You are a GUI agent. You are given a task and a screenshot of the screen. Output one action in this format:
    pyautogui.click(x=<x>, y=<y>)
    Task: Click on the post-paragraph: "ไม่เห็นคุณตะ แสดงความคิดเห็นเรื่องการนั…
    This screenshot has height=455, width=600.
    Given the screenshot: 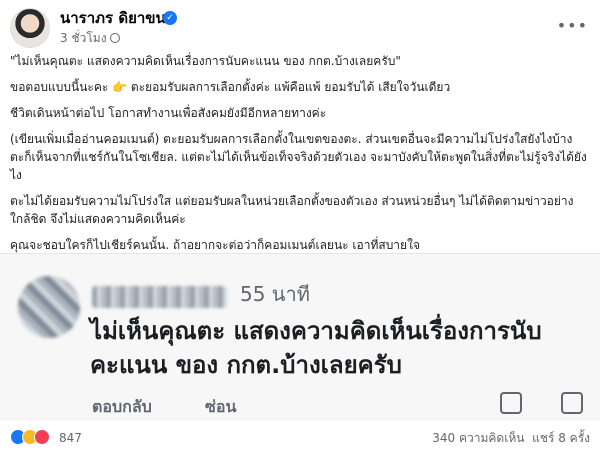 What is the action you would take?
    pyautogui.click(x=205, y=61)
    